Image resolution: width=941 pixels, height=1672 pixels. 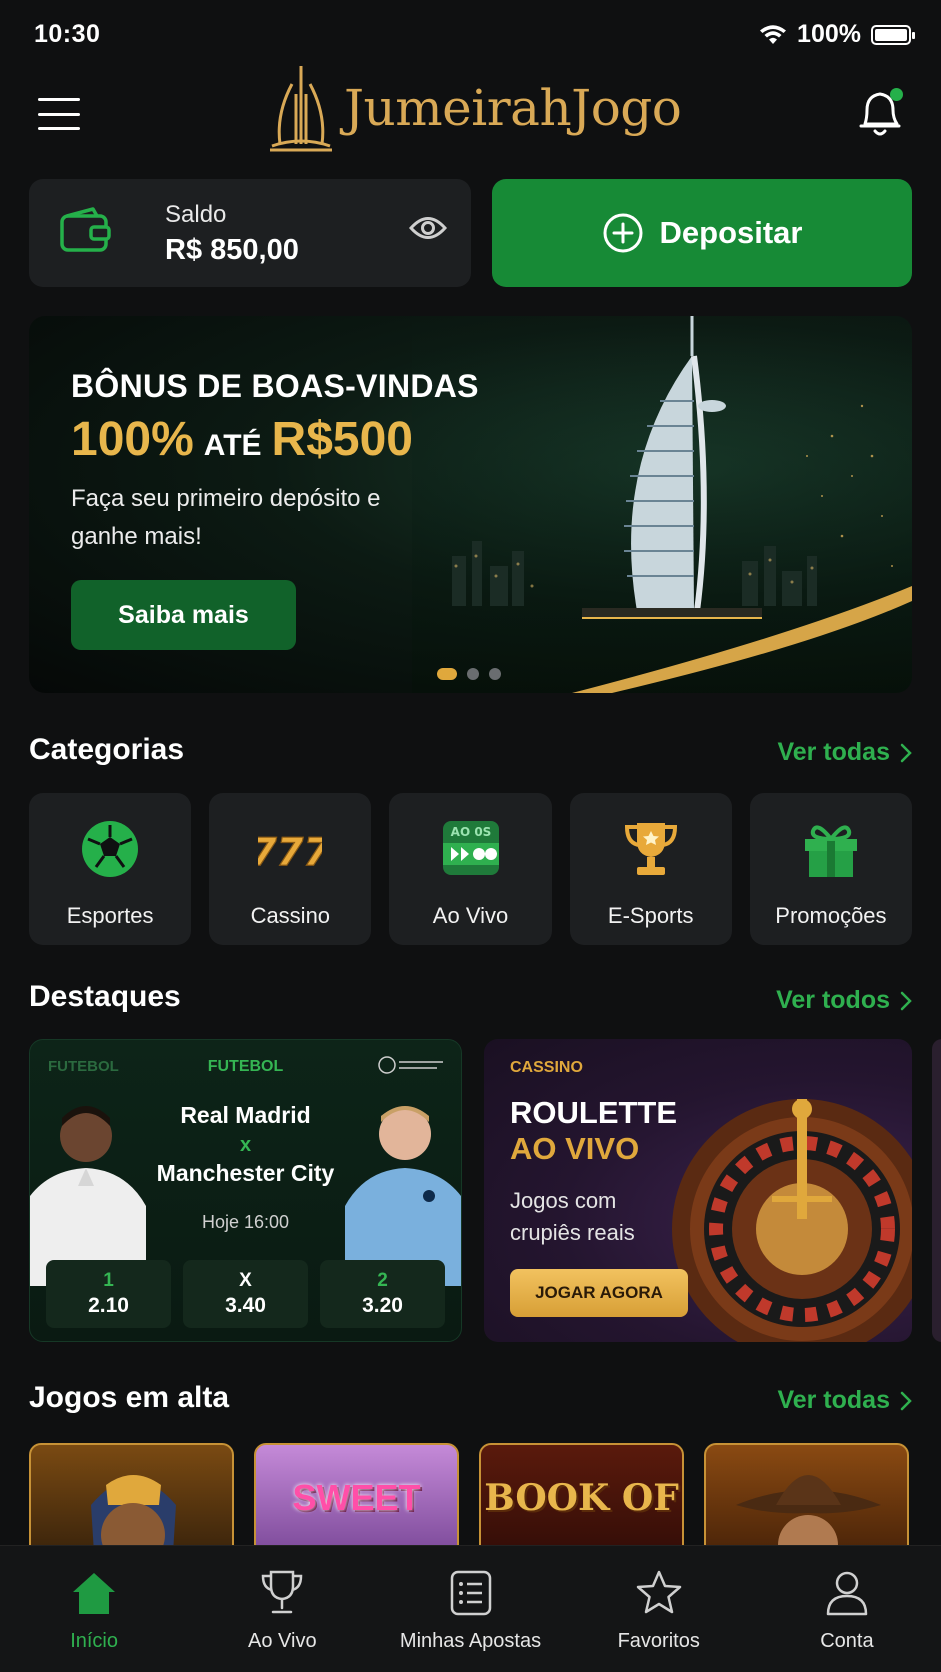 I want to click on odd-value: 3.40, so click(x=245, y=1305).